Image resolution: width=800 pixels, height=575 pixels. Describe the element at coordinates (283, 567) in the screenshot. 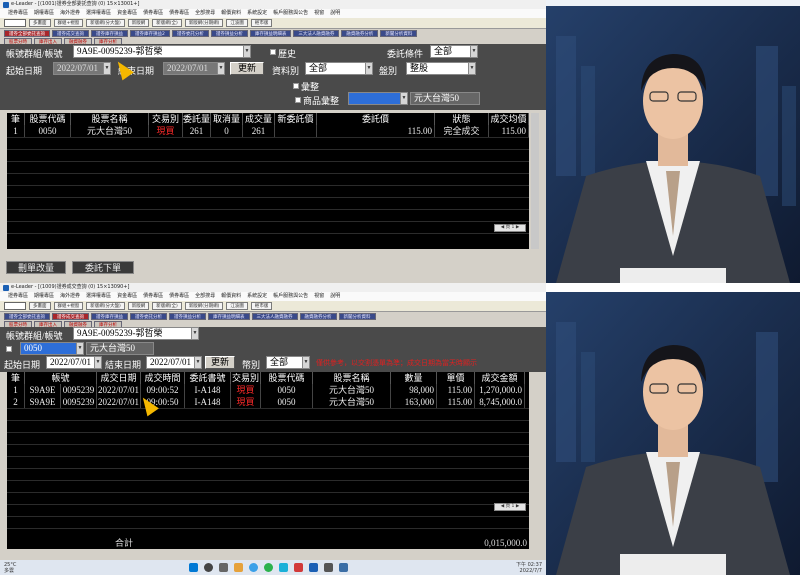

I see `store-icon` at that location.